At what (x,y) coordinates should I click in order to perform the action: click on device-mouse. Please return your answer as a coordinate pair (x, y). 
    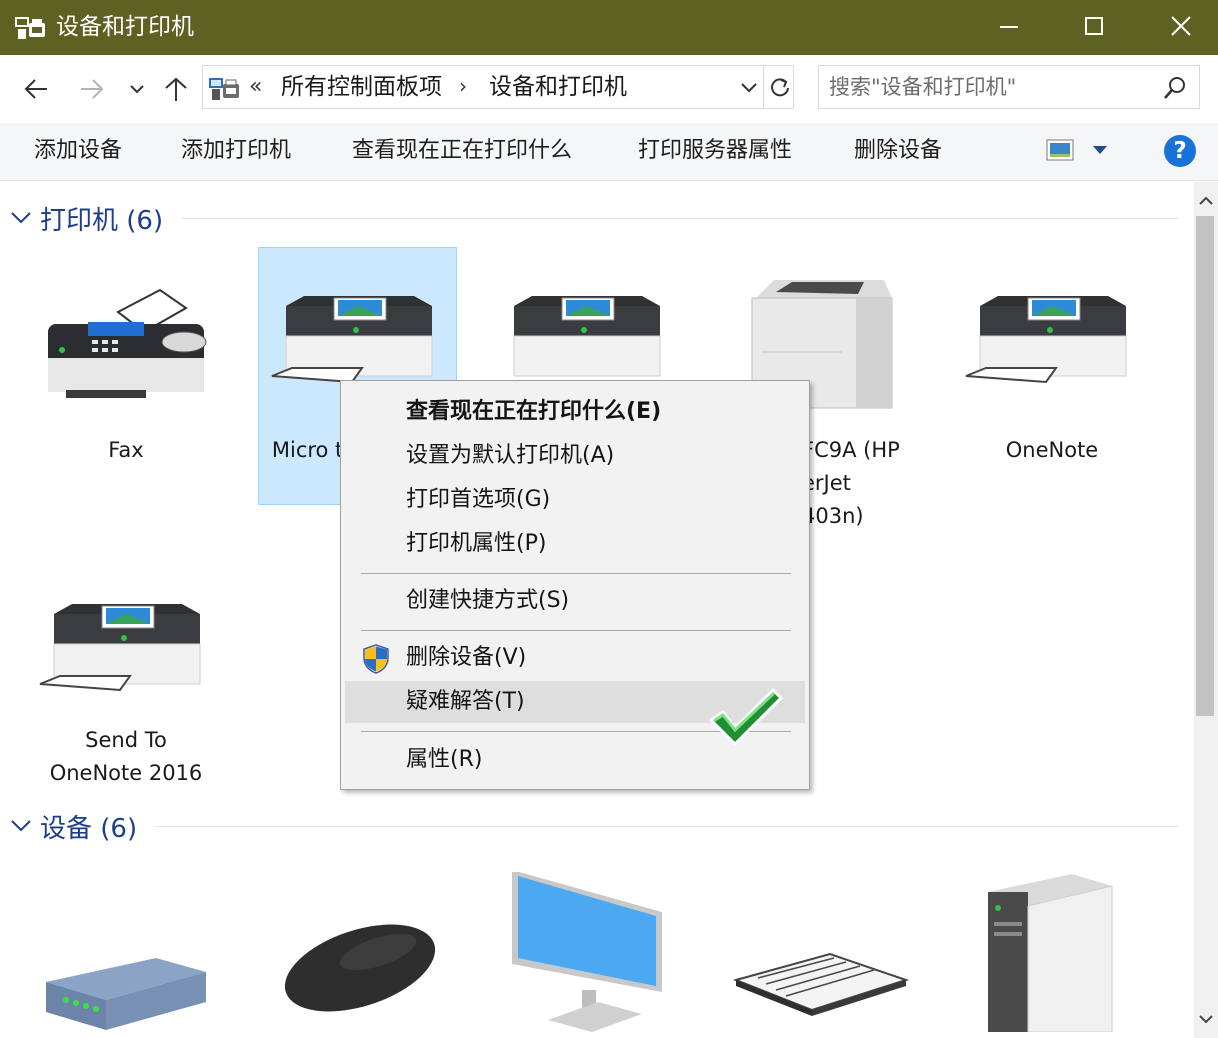
    Looking at the image, I should click on (358, 955).